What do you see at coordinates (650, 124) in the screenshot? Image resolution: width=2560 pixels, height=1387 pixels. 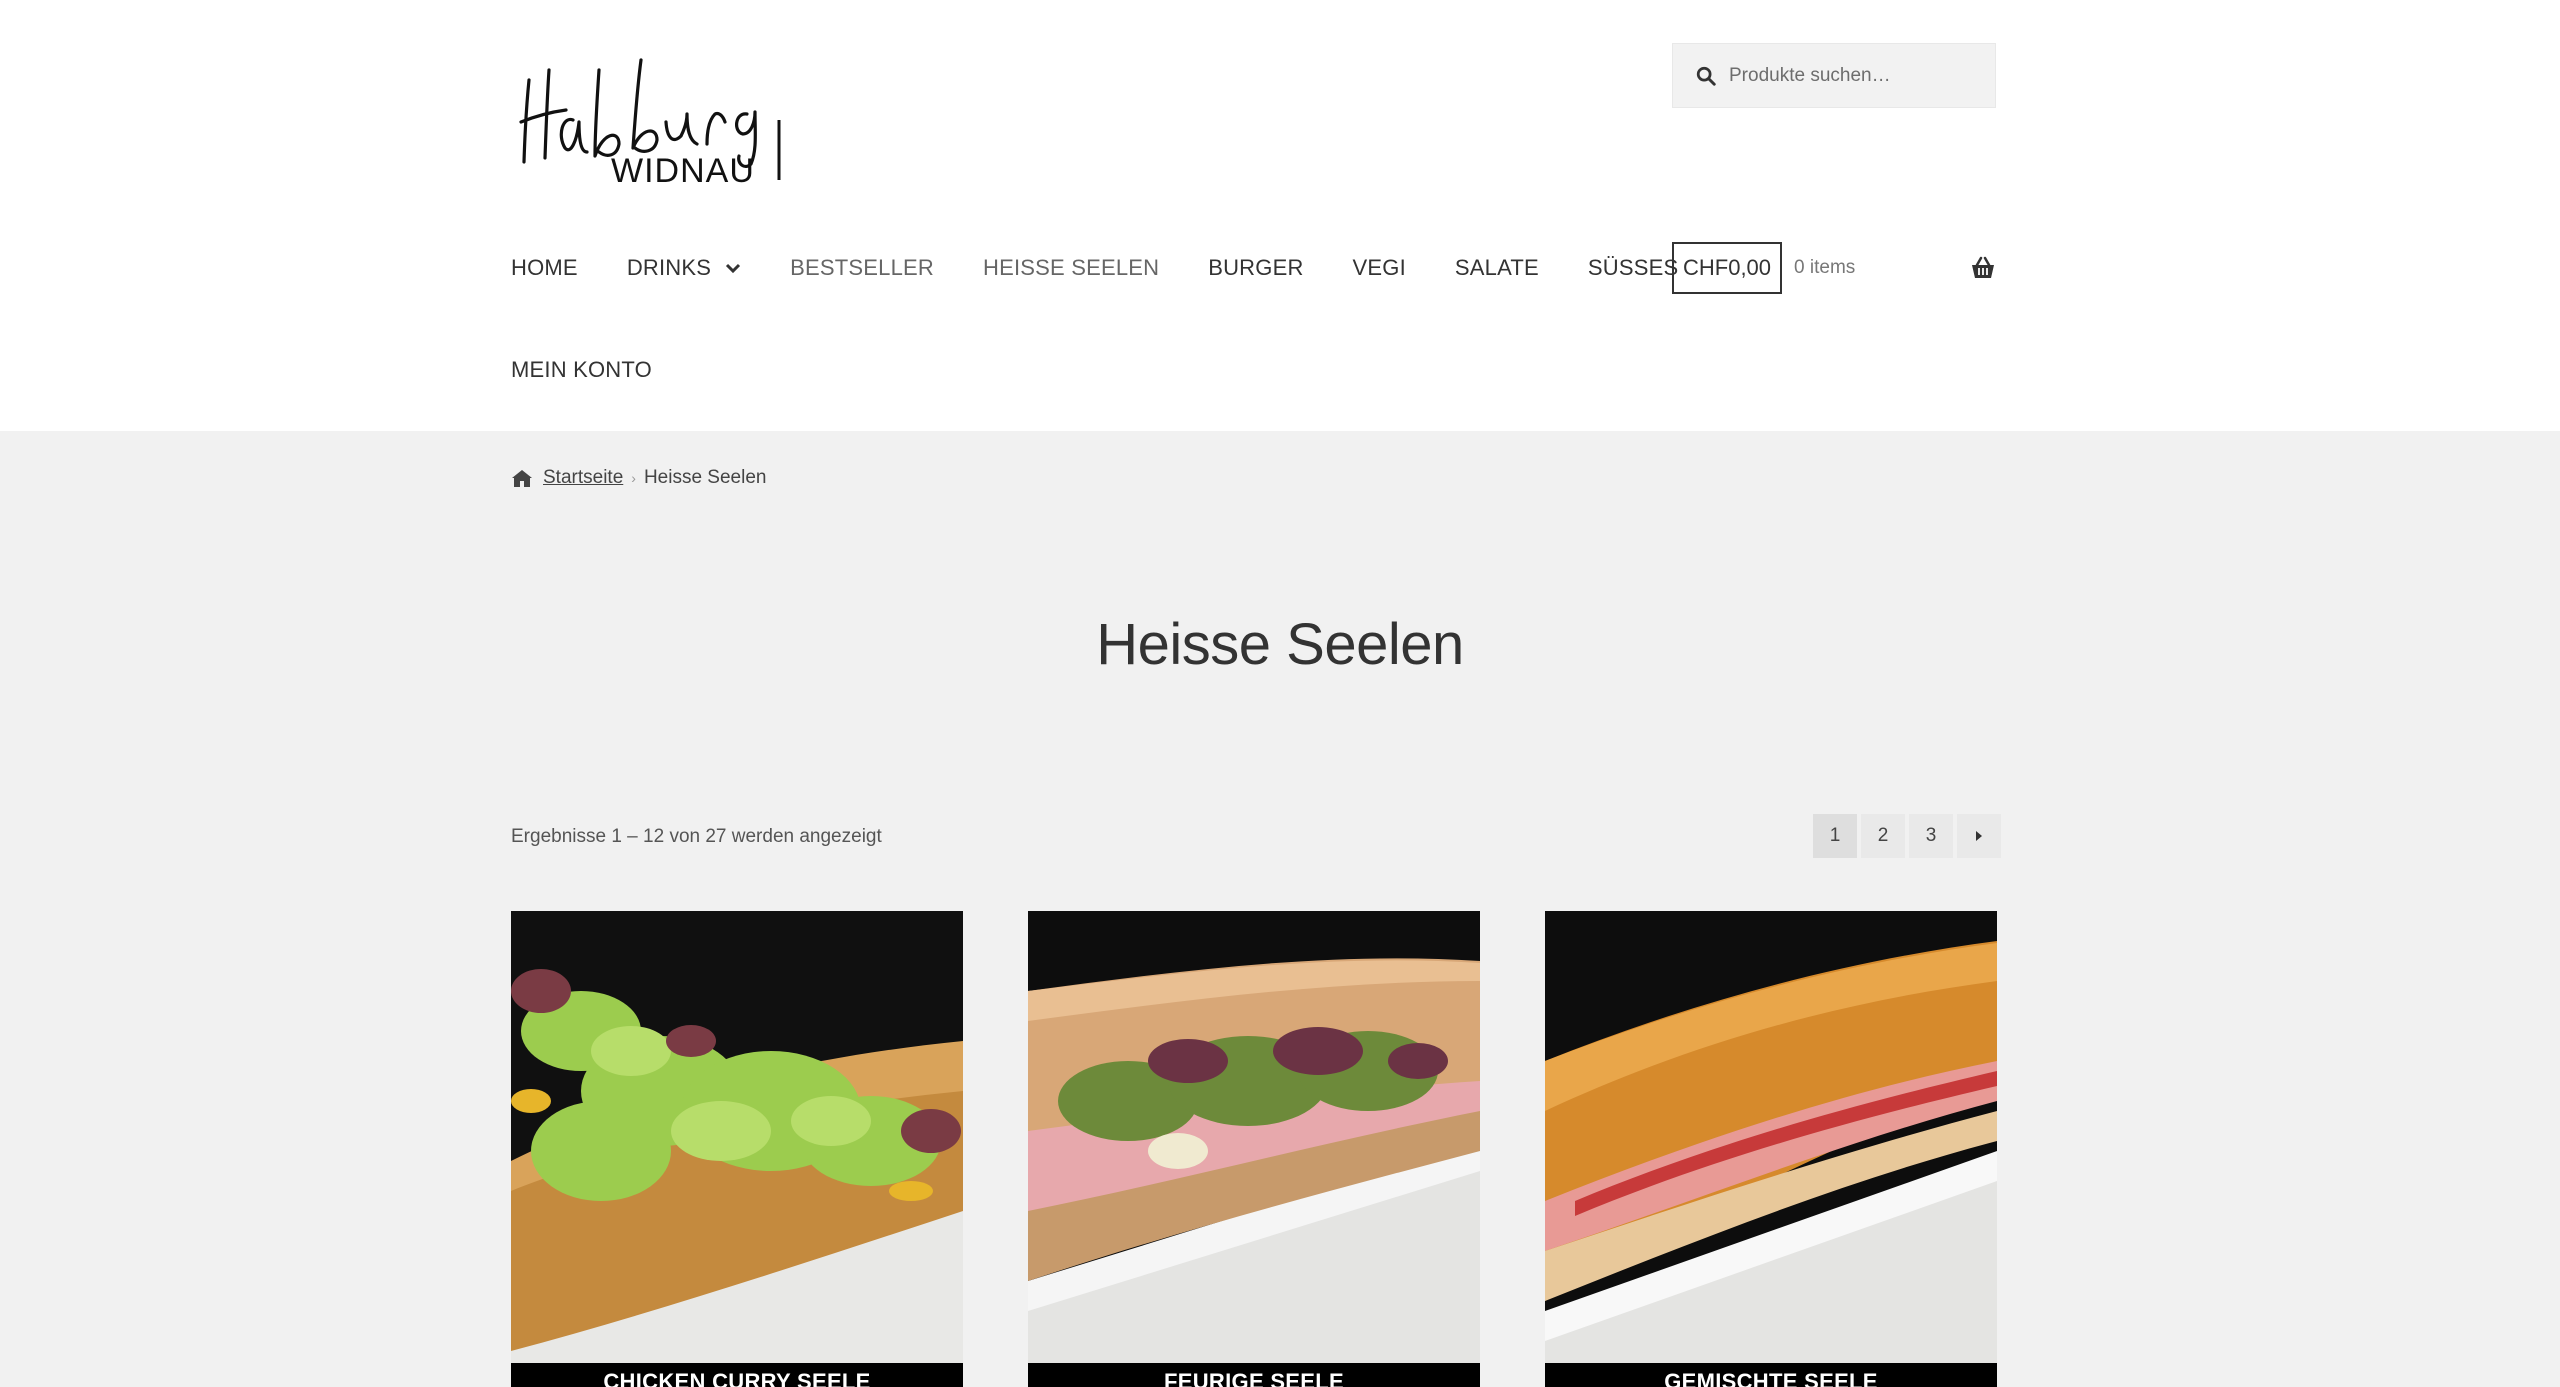 I see `logo-image: WIDNAU` at bounding box center [650, 124].